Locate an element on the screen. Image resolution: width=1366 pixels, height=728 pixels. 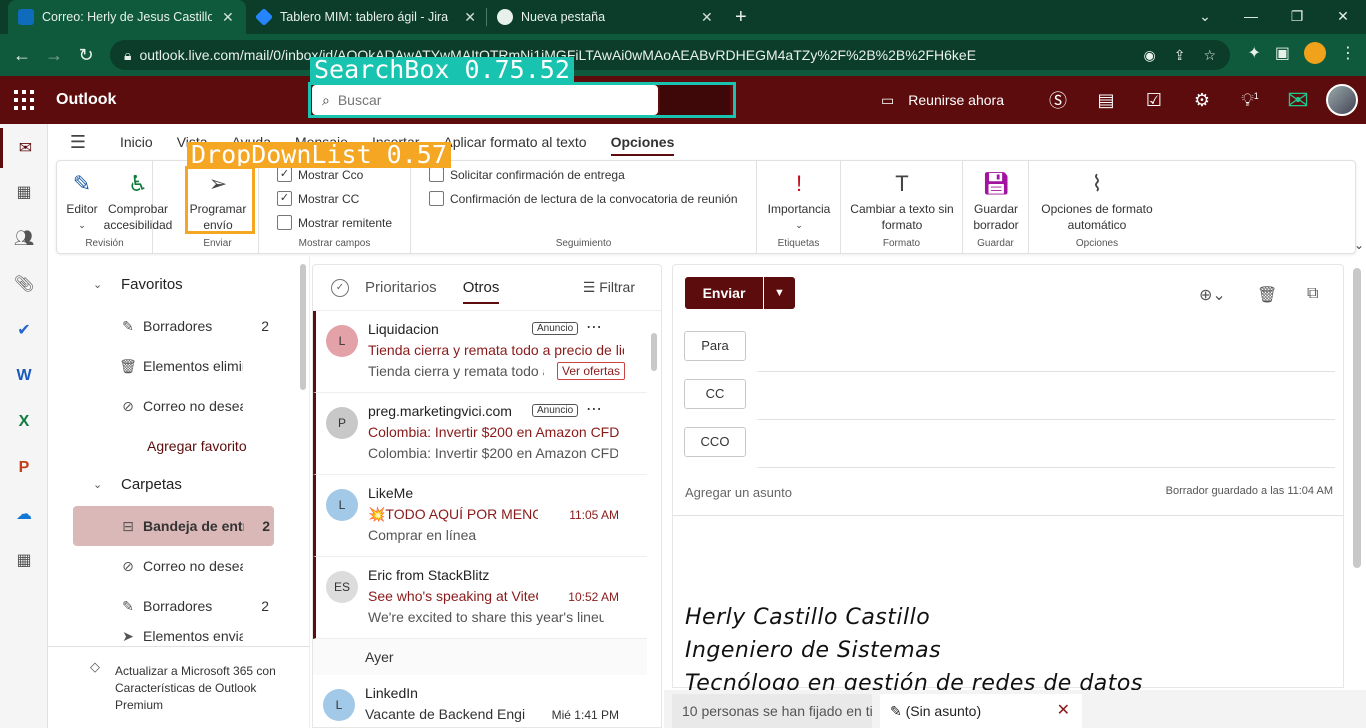
send-button: Enviar ▼ is located at coordinates (740, 293).